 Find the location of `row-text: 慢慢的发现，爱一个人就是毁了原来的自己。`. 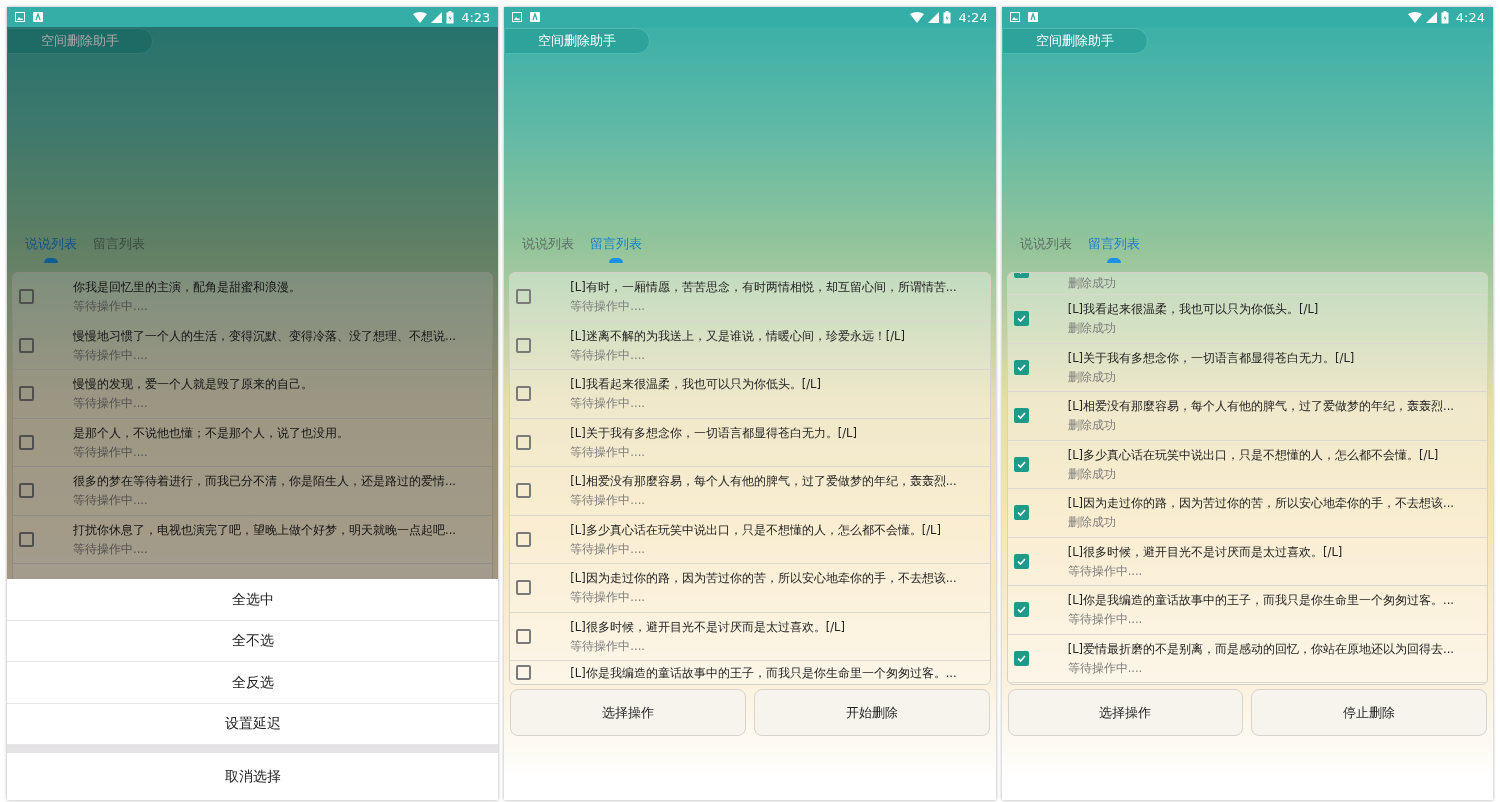

row-text: 慢慢的发现，爱一个人就是毁了原来的自己。 is located at coordinates (193, 384).